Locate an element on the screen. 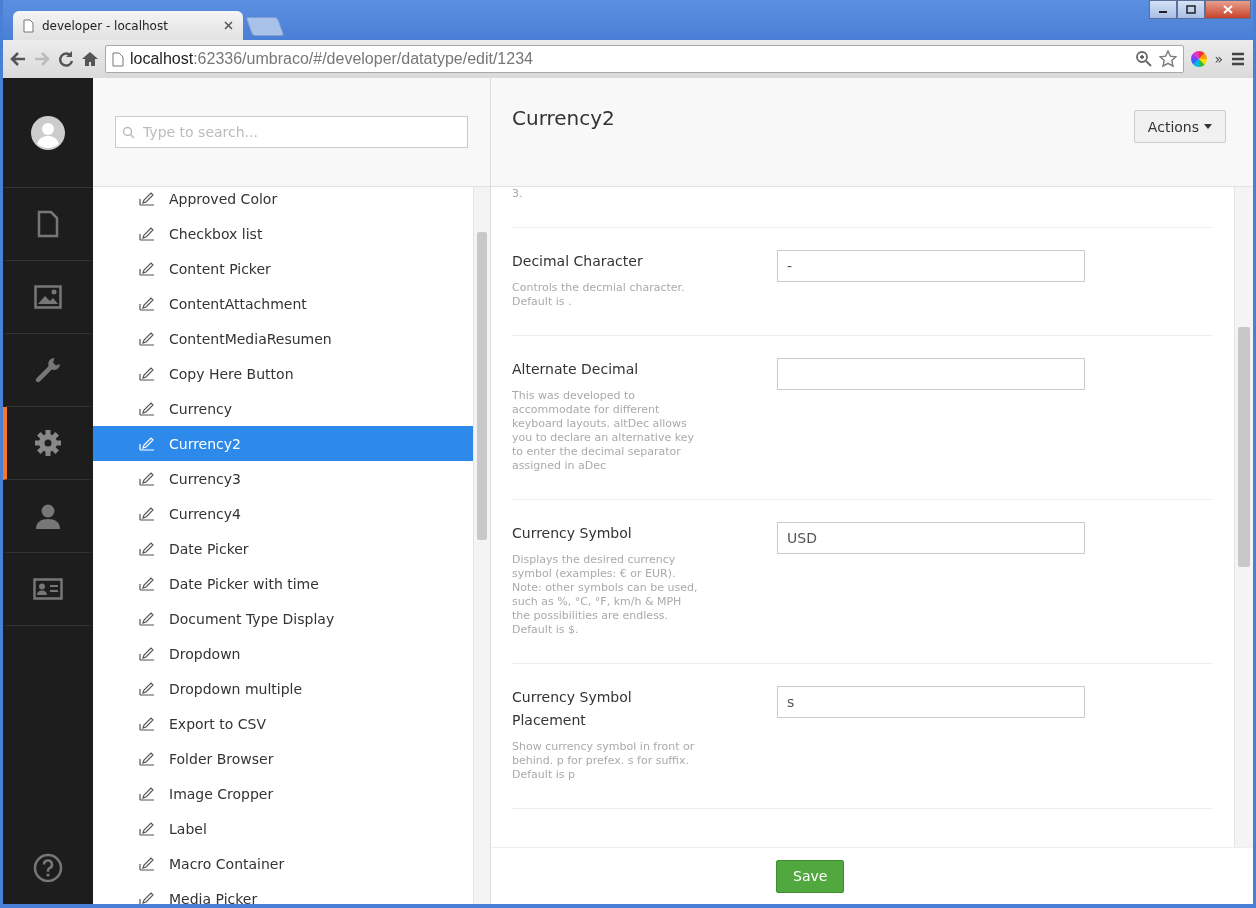 This screenshot has width=1256, height=908. input-field: USD is located at coordinates (931, 538).